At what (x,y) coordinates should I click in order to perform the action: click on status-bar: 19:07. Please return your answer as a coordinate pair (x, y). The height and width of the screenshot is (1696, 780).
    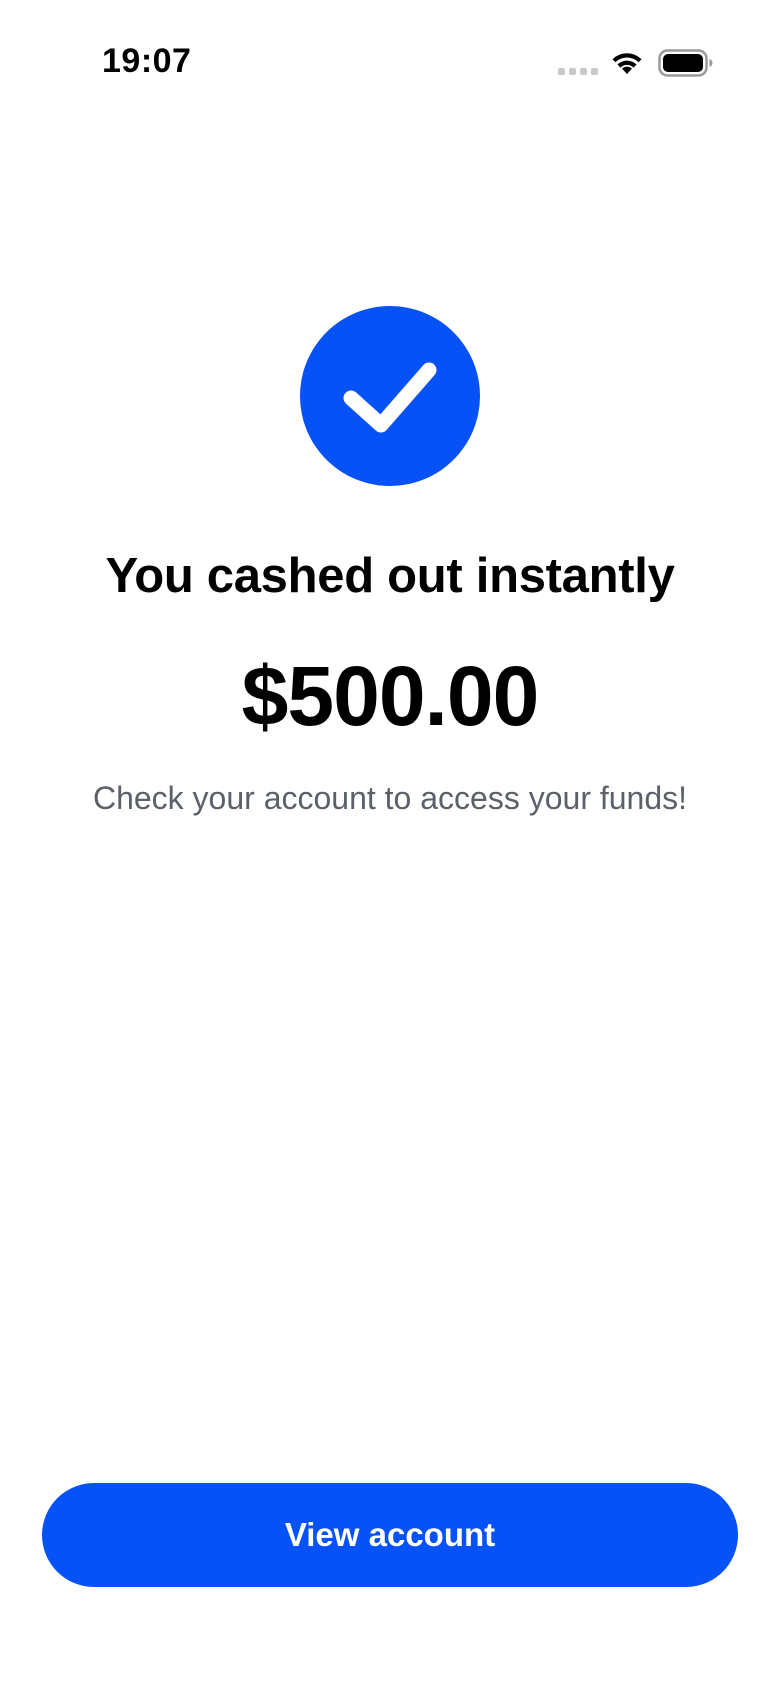
    Looking at the image, I should click on (390, 65).